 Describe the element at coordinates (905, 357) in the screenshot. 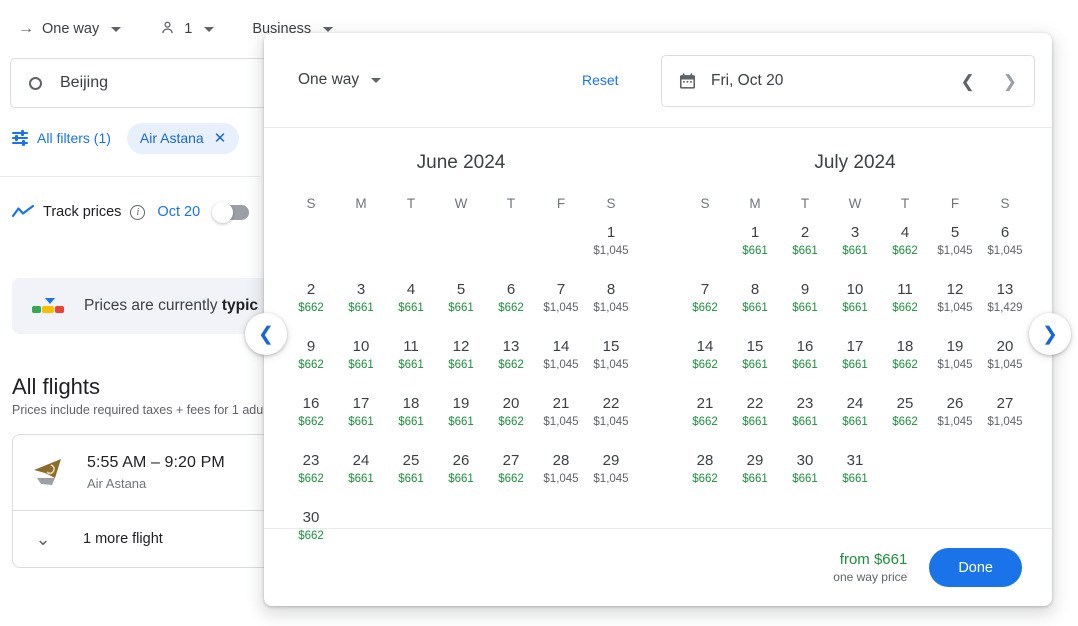

I see `calendar-day-cell: 18 $662` at that location.